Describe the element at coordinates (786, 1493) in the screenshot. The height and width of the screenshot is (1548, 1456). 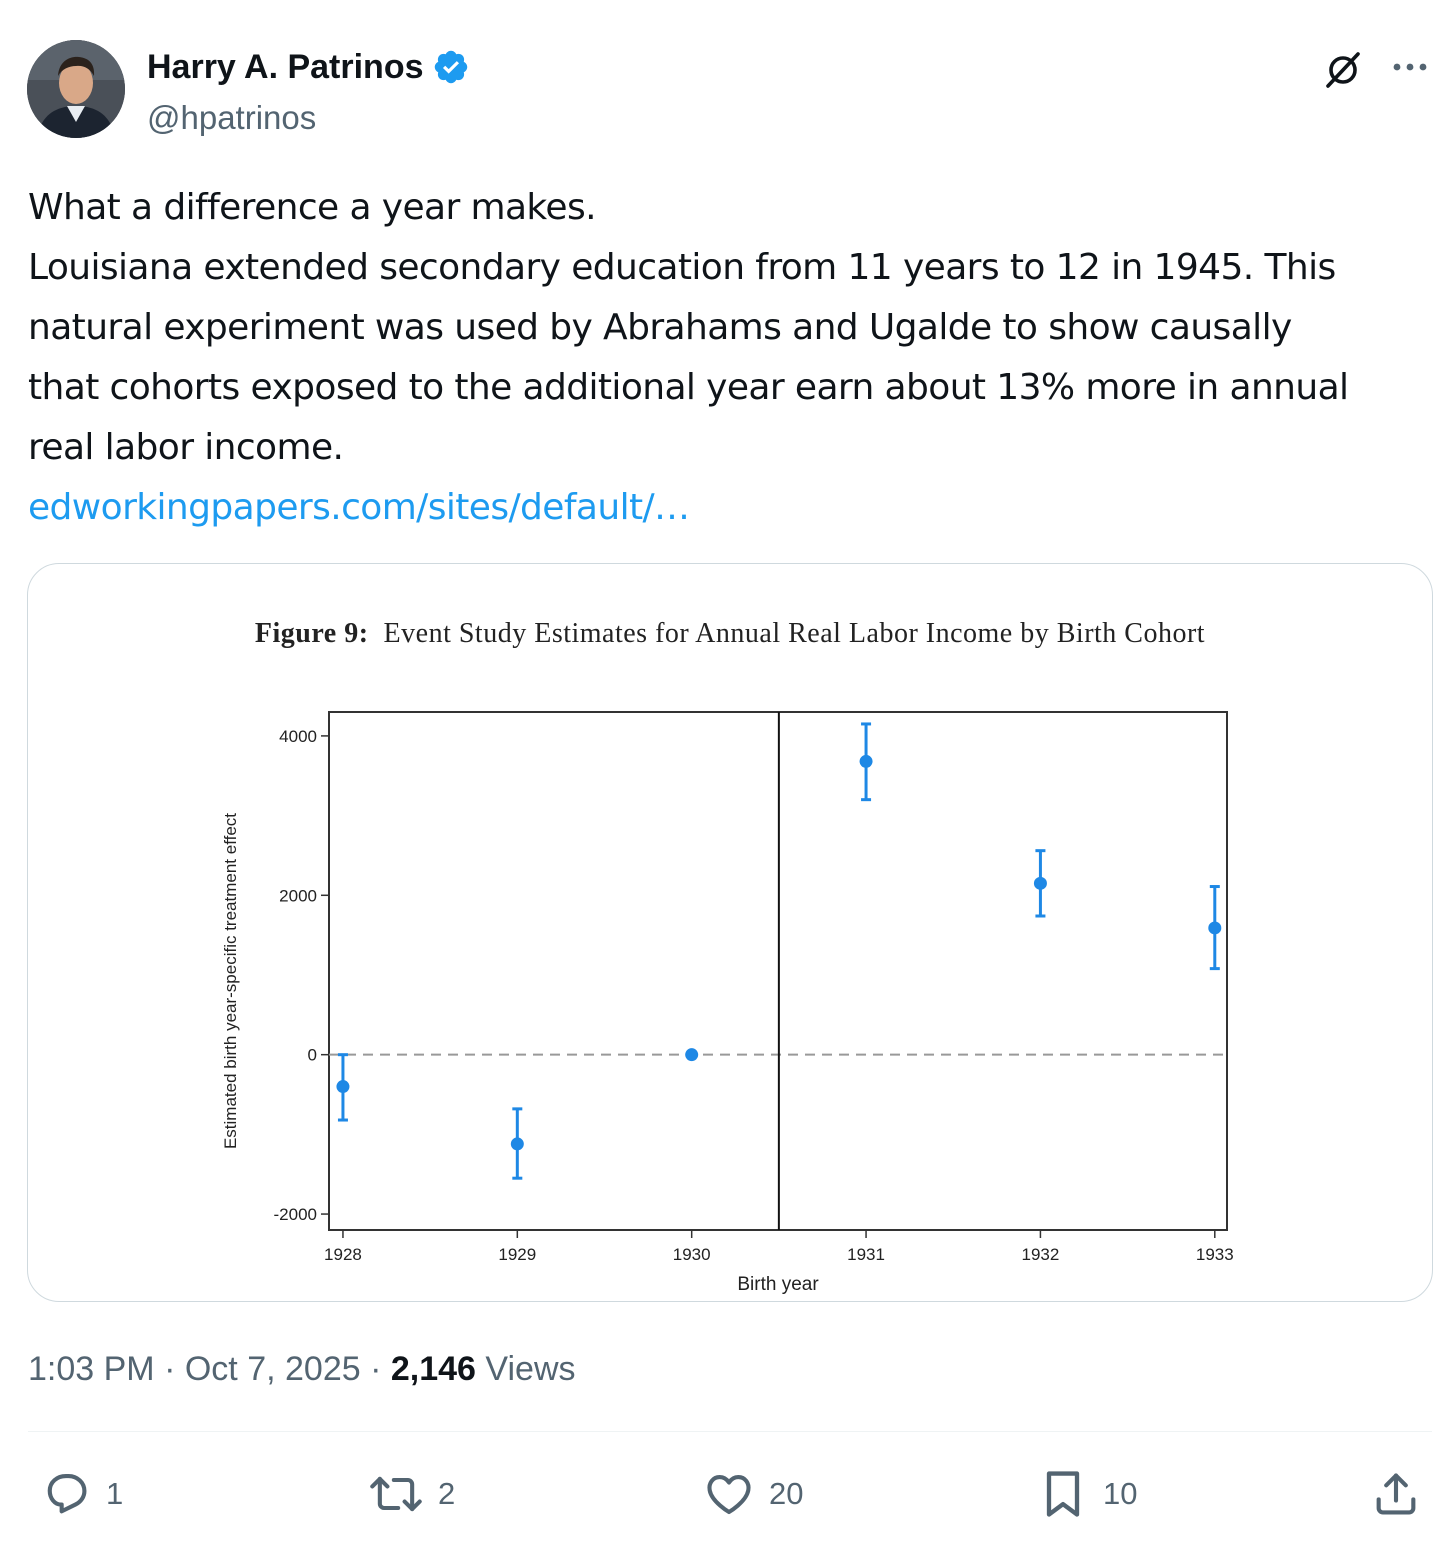
I see `like-count: 20` at that location.